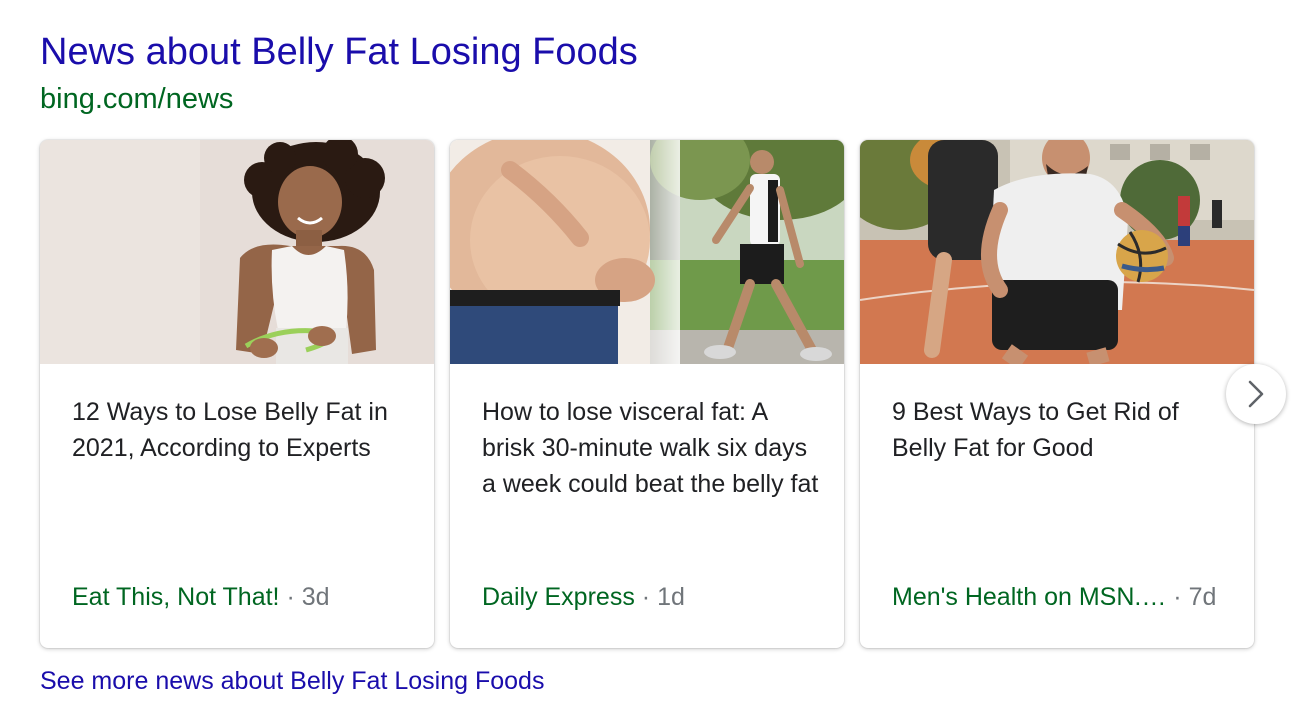 This screenshot has height=714, width=1296. I want to click on news-card-3-age: 7d, so click(1202, 597).